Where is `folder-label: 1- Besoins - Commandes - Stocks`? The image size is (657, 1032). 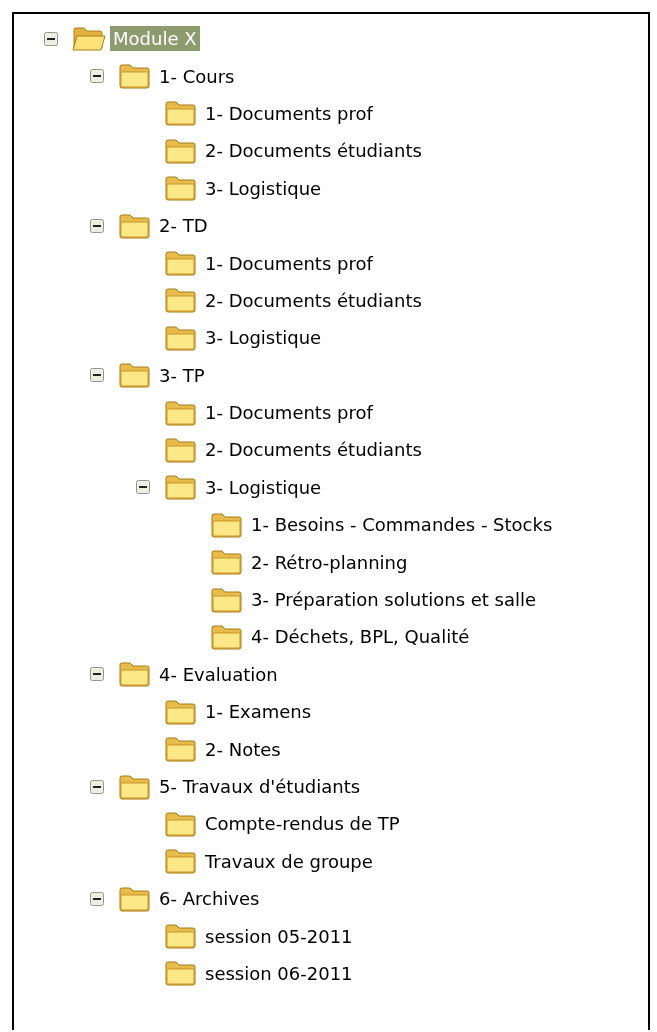
folder-label: 1- Besoins - Commandes - Stocks is located at coordinates (402, 525).